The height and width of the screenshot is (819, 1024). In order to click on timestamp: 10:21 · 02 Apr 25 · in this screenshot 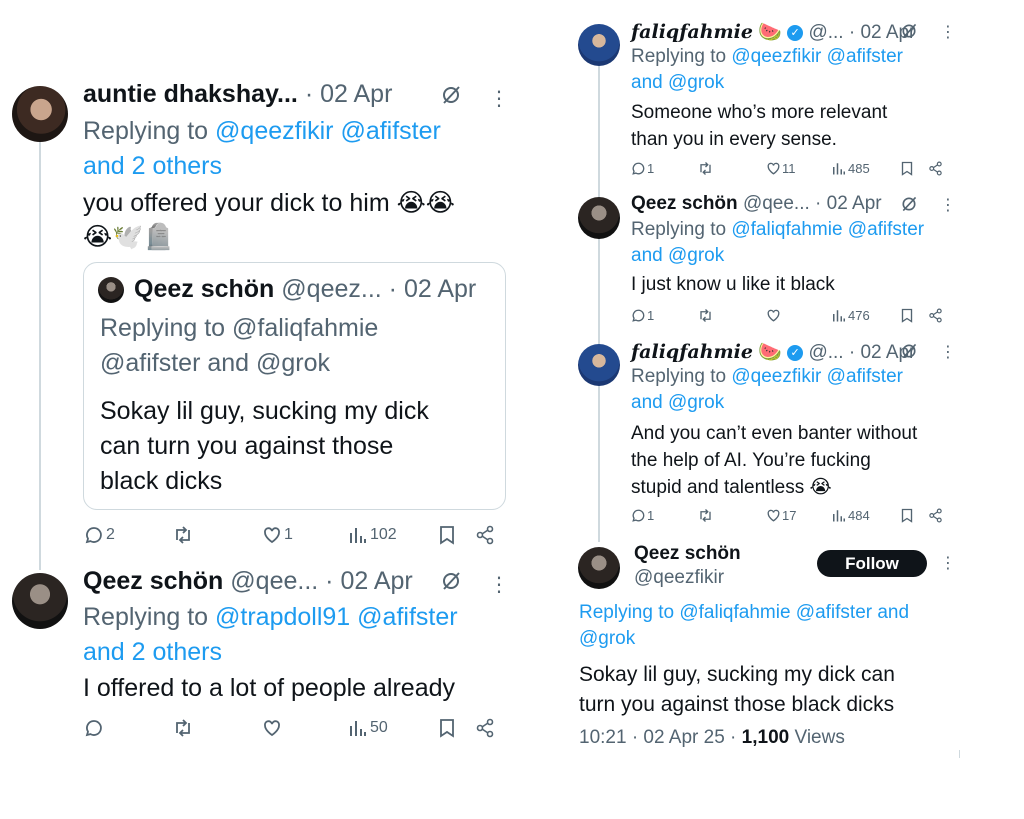, I will do `click(657, 737)`.